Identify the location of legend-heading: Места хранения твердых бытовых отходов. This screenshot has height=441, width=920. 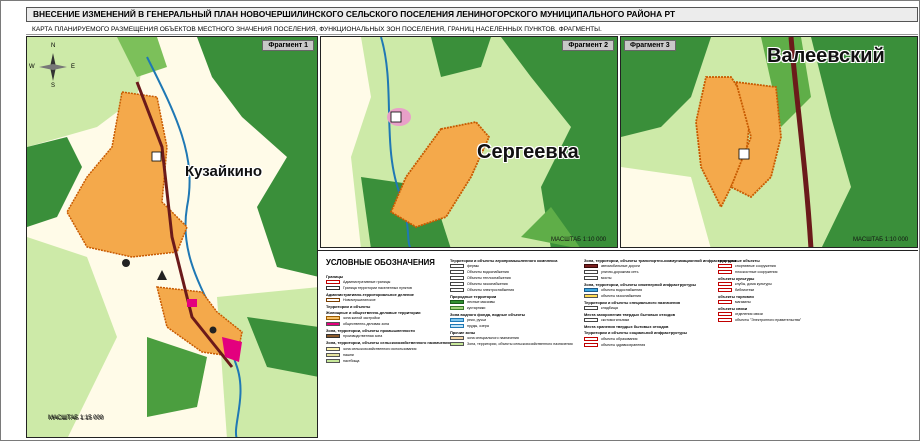
(626, 327).